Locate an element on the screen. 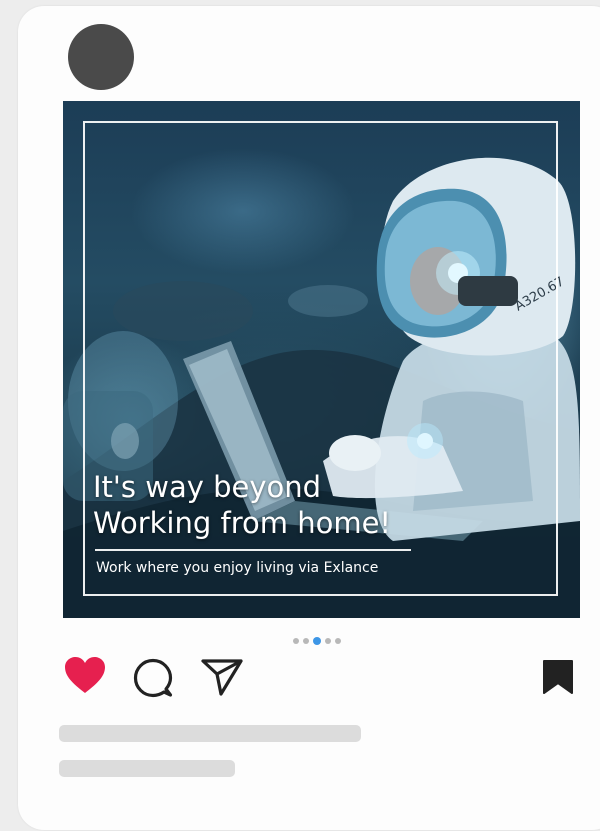  carousel-indicator is located at coordinates (317, 641).